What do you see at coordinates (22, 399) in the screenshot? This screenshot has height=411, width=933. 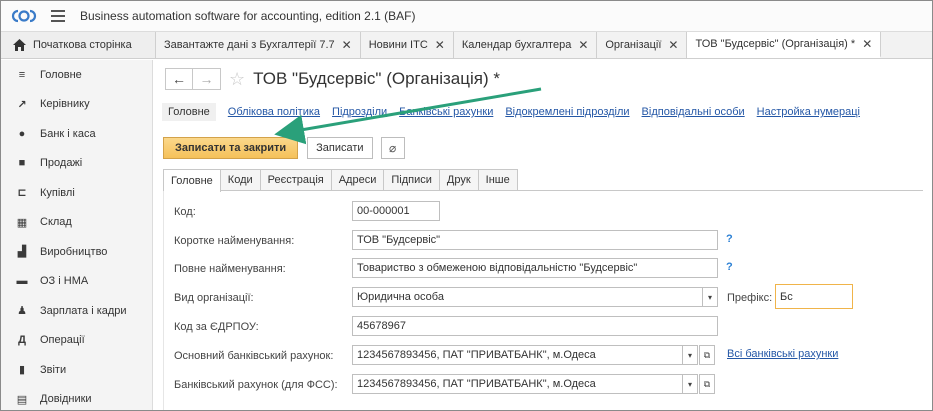 I see `book-icon: ▤` at bounding box center [22, 399].